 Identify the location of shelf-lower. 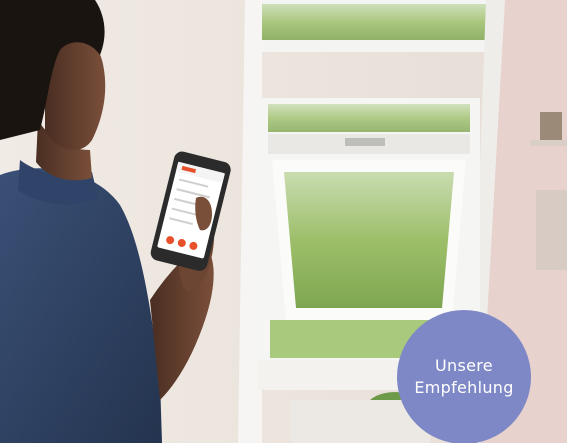
(551, 230).